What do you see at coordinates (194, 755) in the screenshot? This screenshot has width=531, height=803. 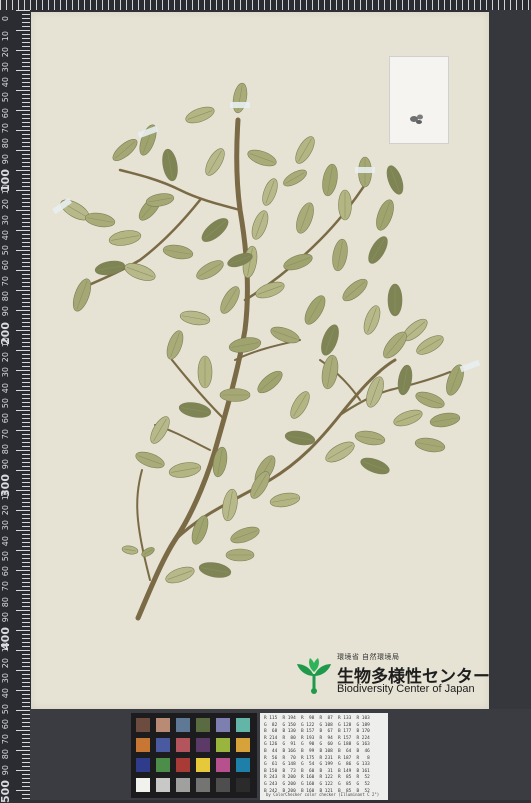 I see `color-checker` at bounding box center [194, 755].